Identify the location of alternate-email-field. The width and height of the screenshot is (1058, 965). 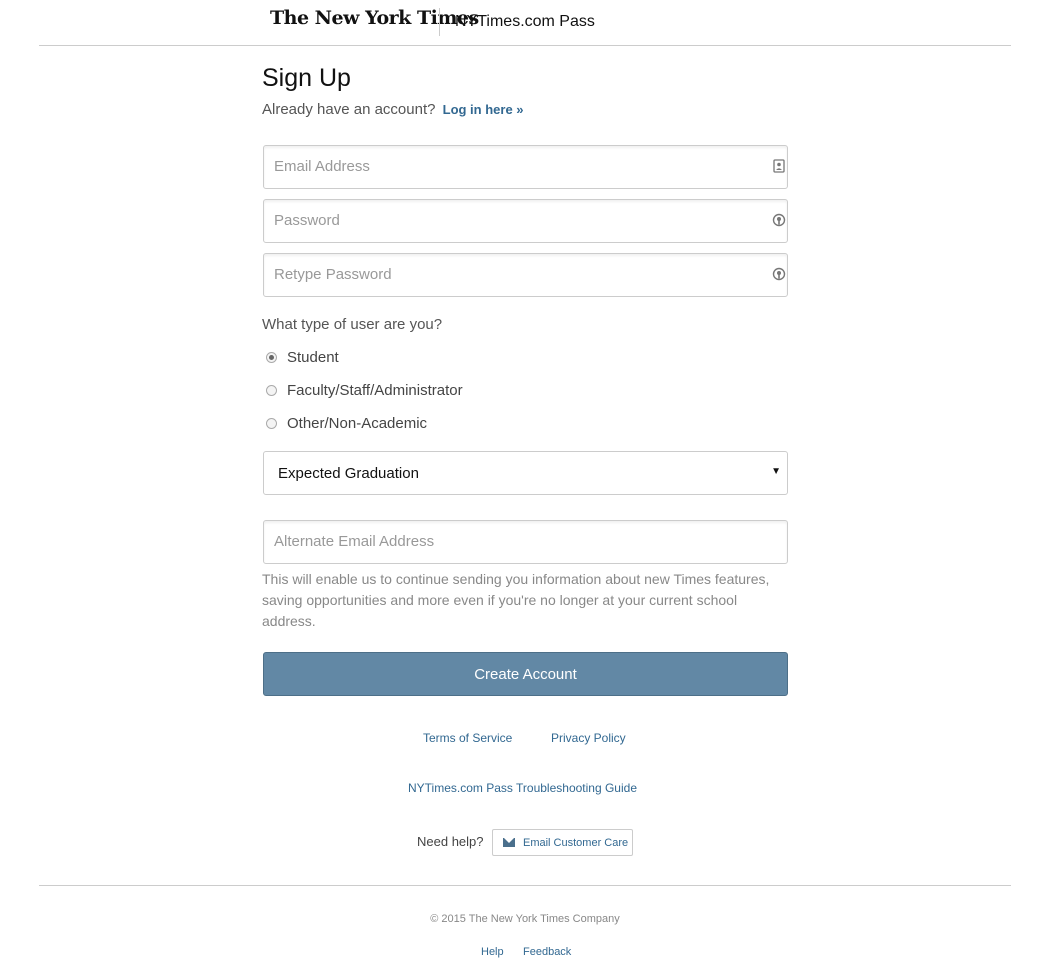
(514, 541).